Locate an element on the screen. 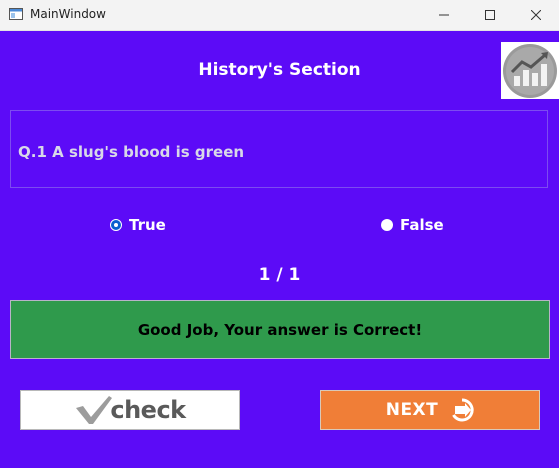 The image size is (559, 468). question-progress: 1 / 1 is located at coordinates (279, 275).